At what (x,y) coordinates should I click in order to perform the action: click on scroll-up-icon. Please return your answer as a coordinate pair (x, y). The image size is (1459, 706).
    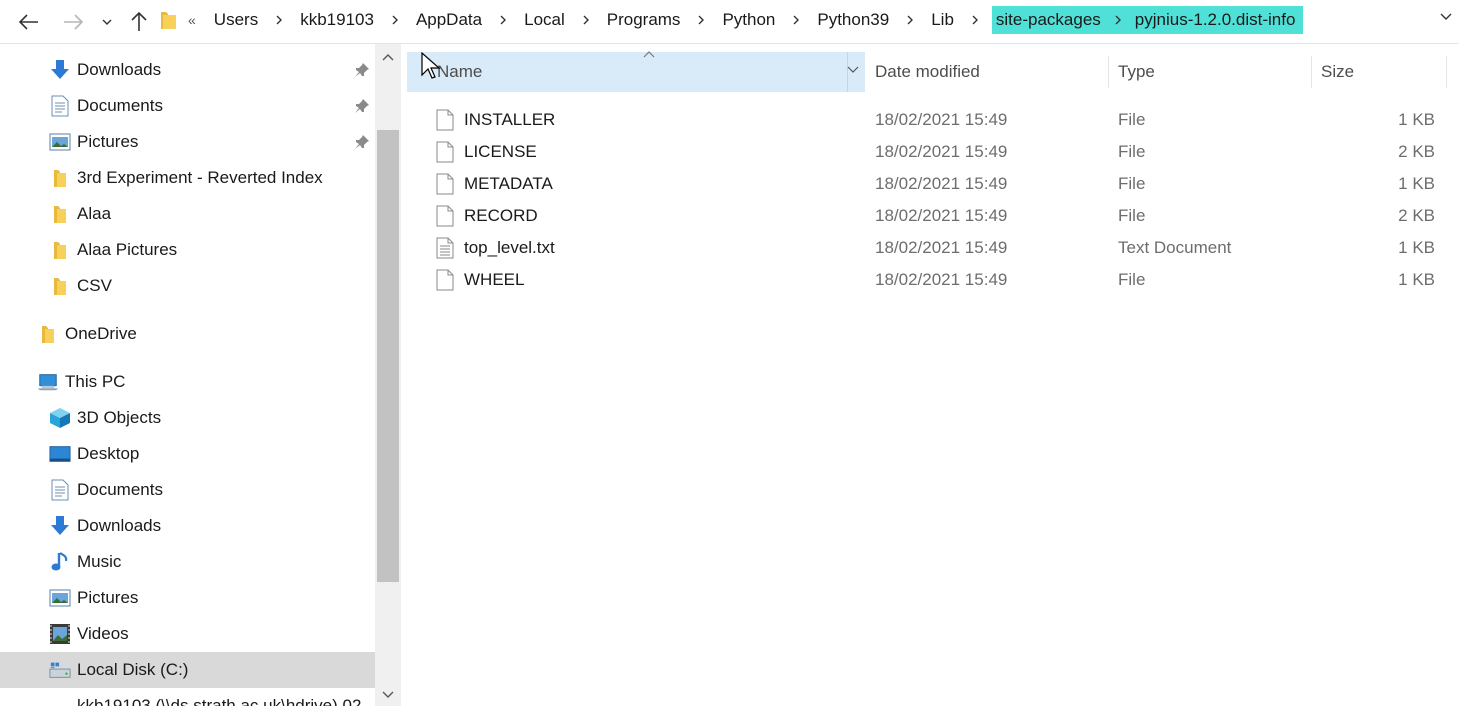
    Looking at the image, I should click on (388, 57).